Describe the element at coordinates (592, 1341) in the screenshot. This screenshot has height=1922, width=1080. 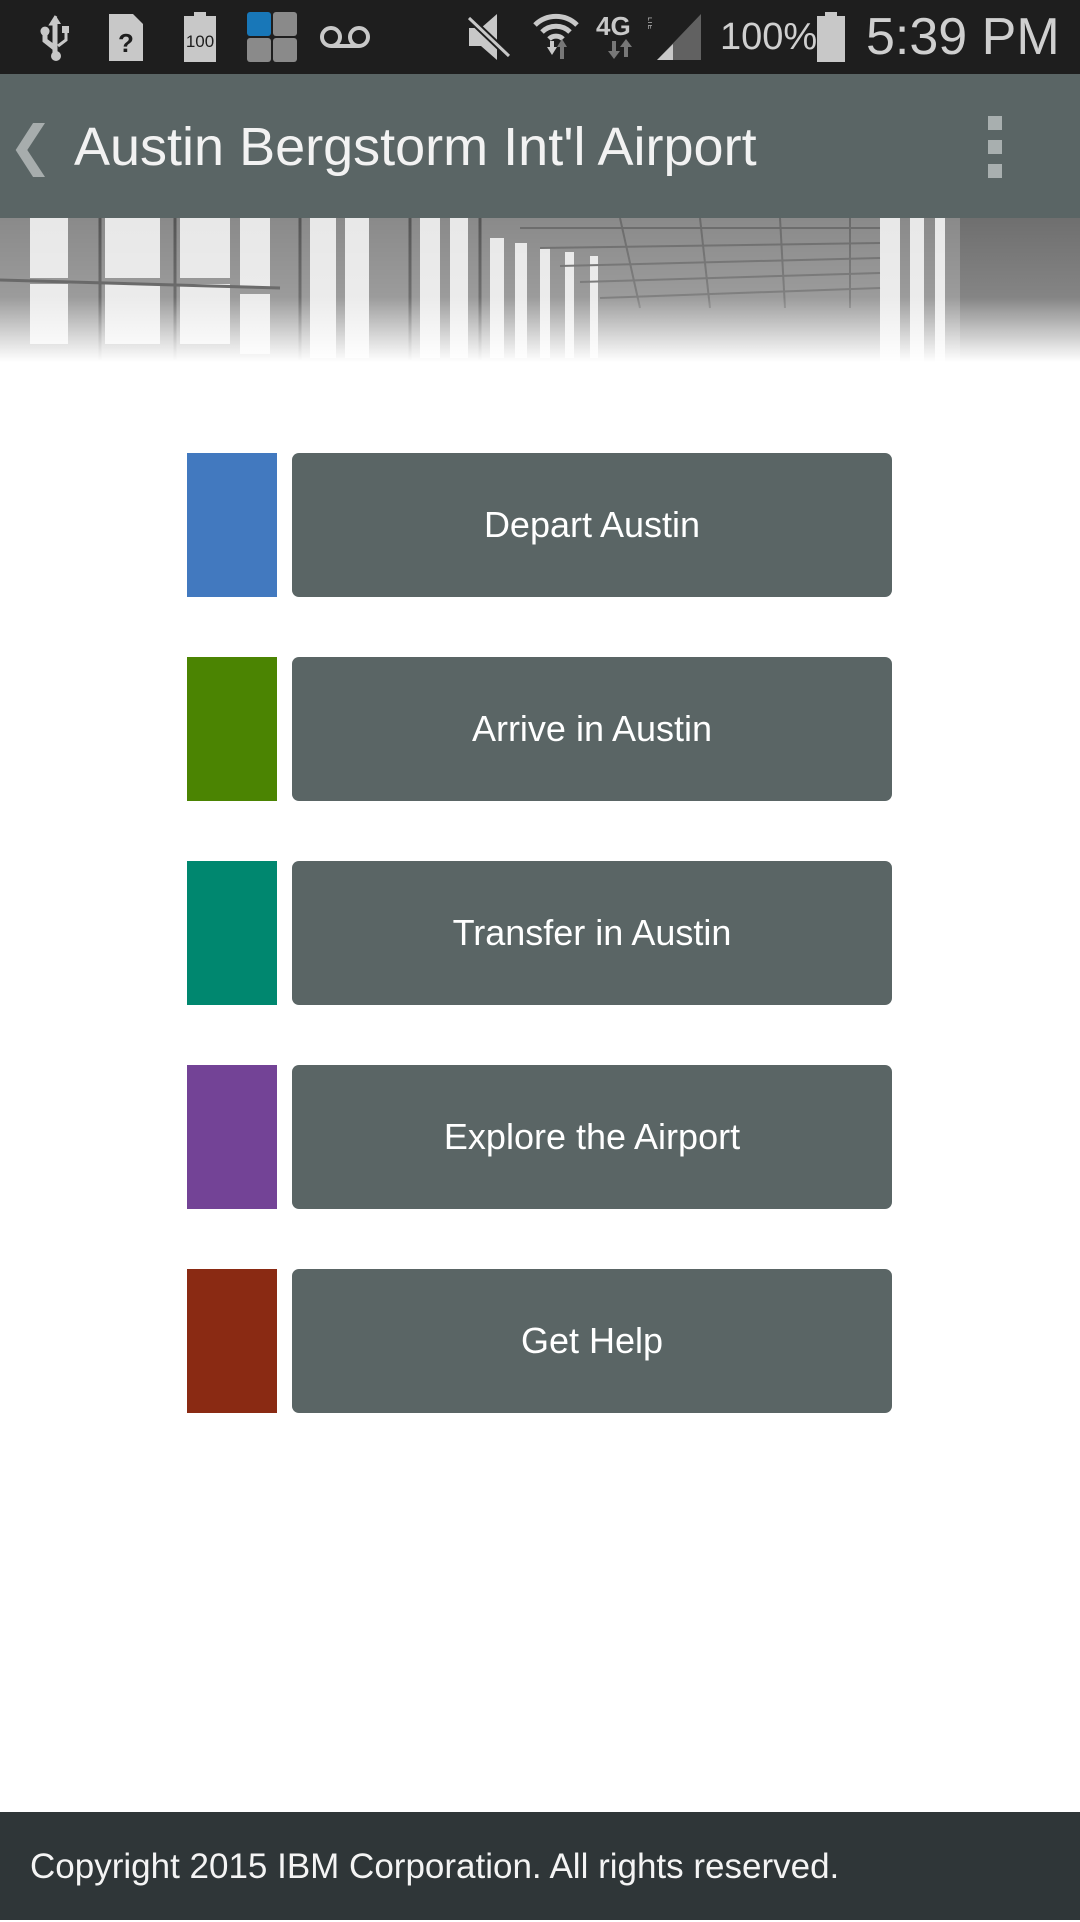
I see `get-help-button: Get Help` at that location.